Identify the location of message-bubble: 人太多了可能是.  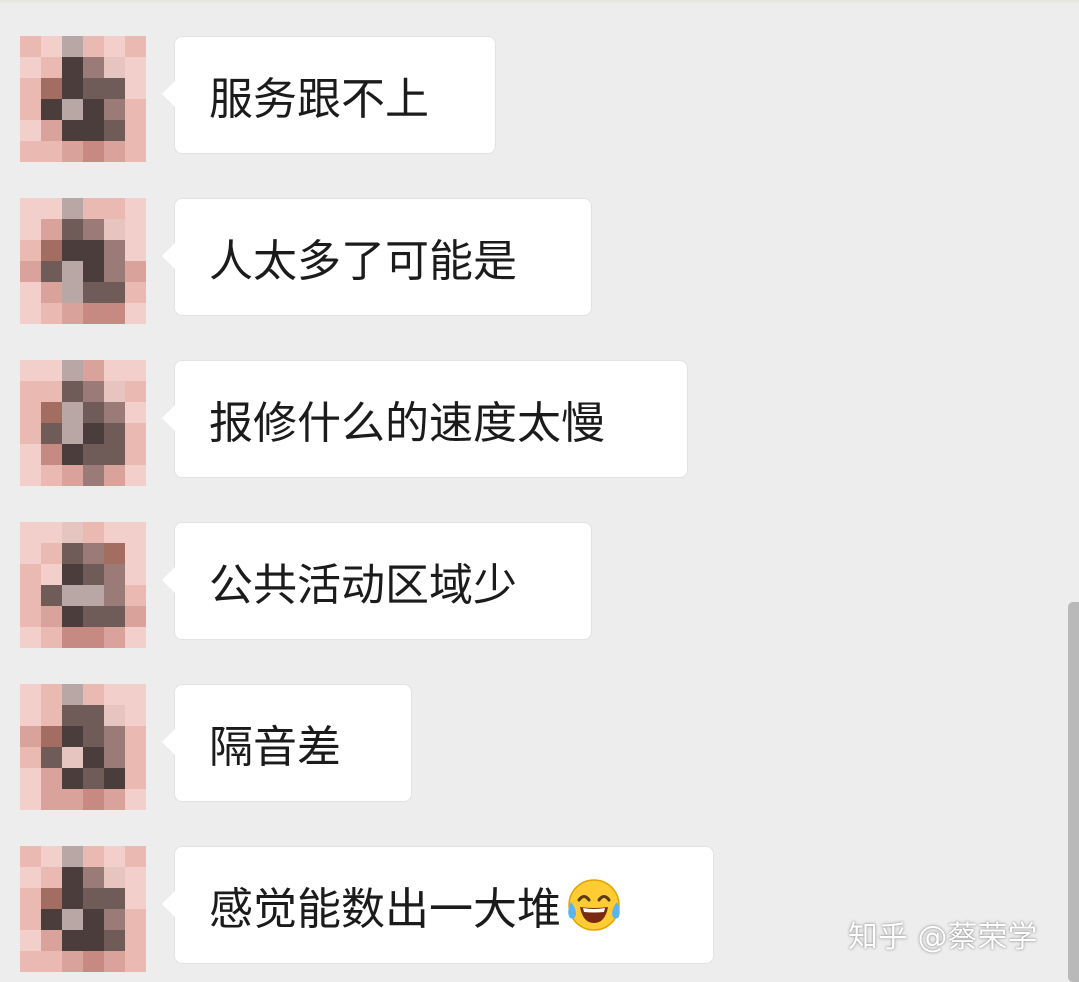
(377, 257).